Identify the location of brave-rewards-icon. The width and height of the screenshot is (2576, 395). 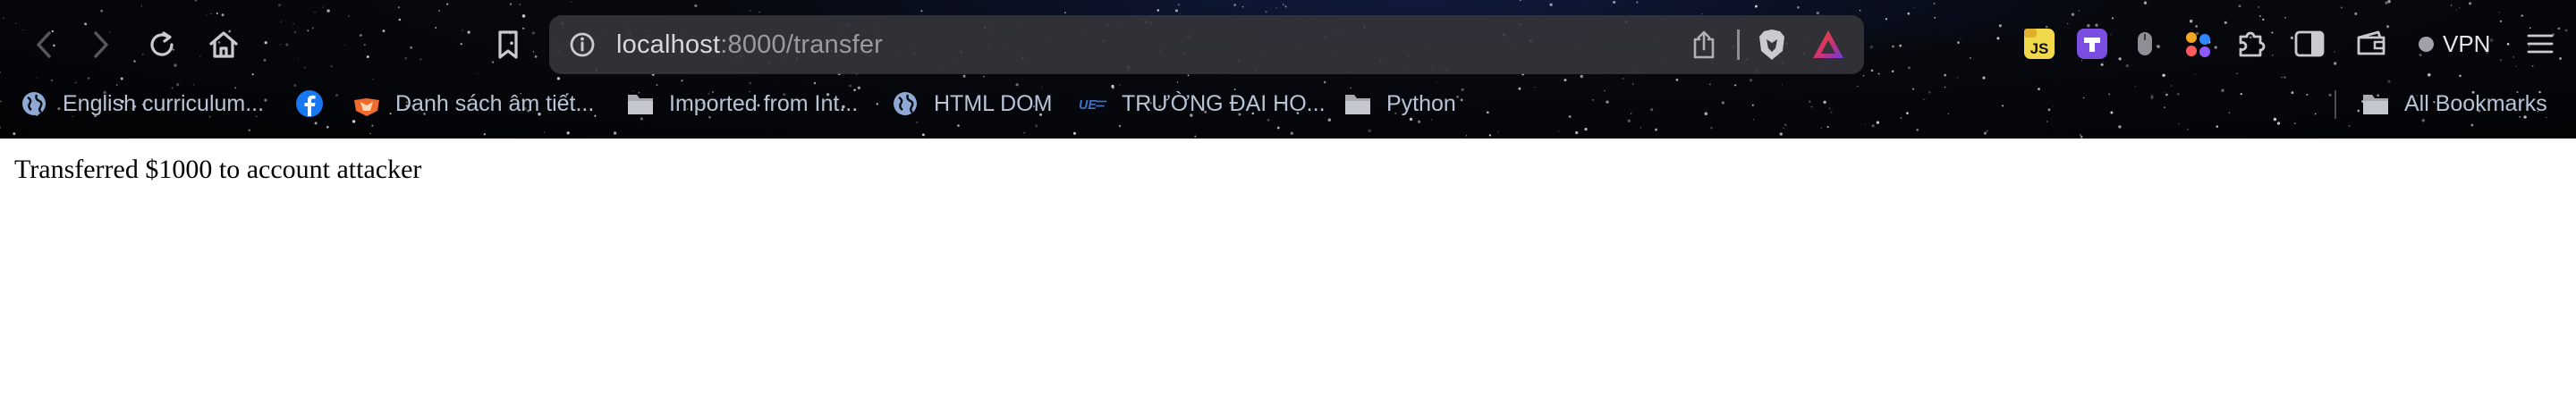
(1828, 47).